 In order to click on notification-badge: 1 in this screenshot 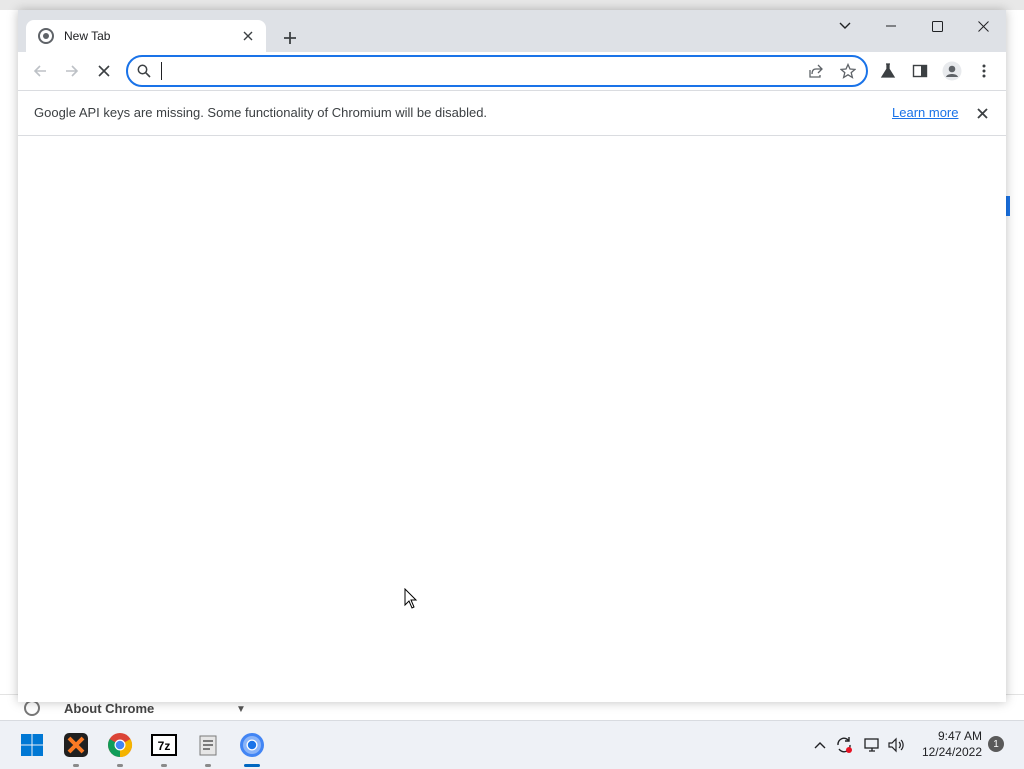, I will do `click(996, 744)`.